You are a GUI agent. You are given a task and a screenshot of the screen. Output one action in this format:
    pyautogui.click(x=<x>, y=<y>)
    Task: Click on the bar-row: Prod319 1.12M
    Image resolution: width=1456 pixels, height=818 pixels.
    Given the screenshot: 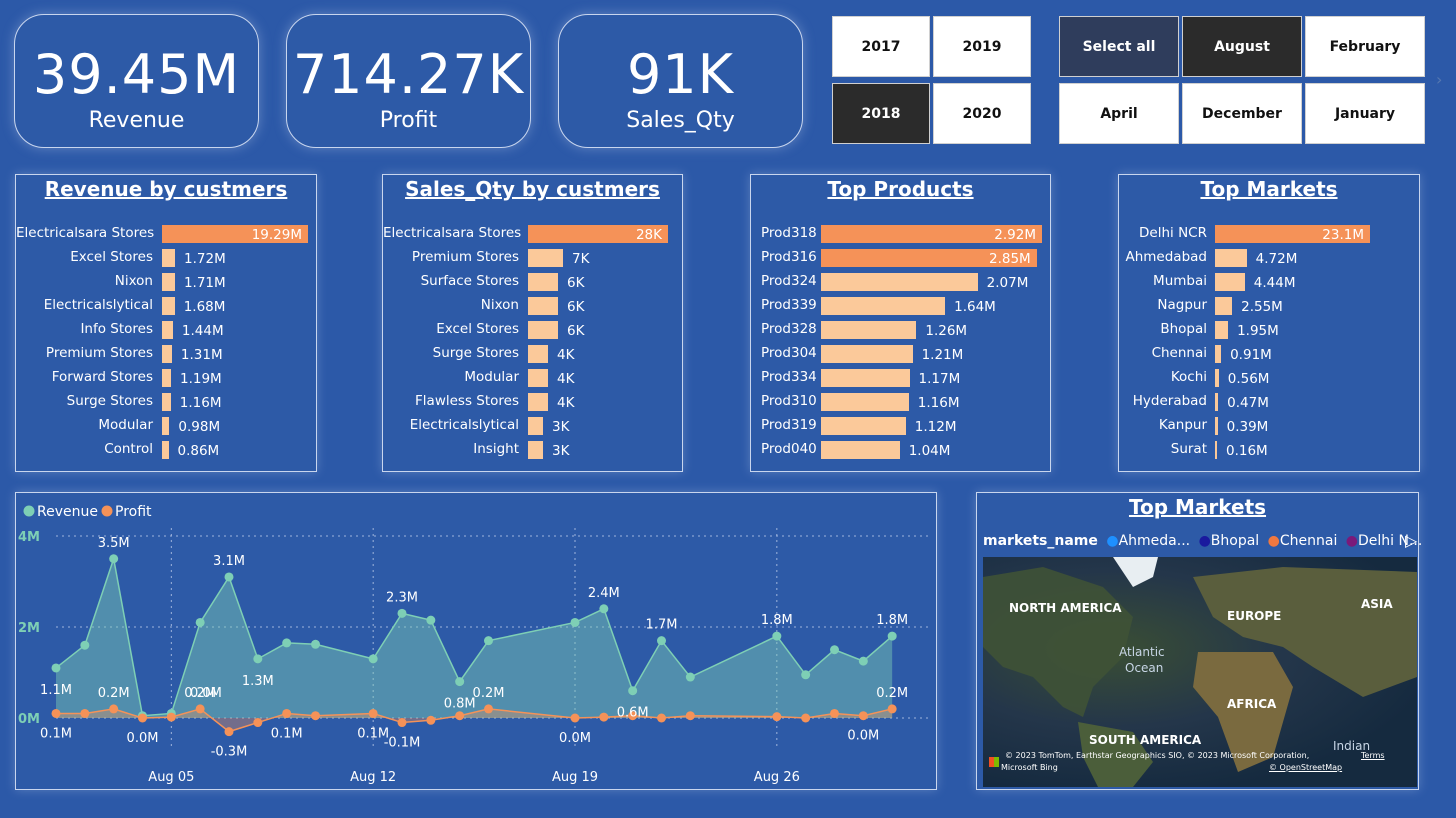 What is the action you would take?
    pyautogui.click(x=900, y=426)
    